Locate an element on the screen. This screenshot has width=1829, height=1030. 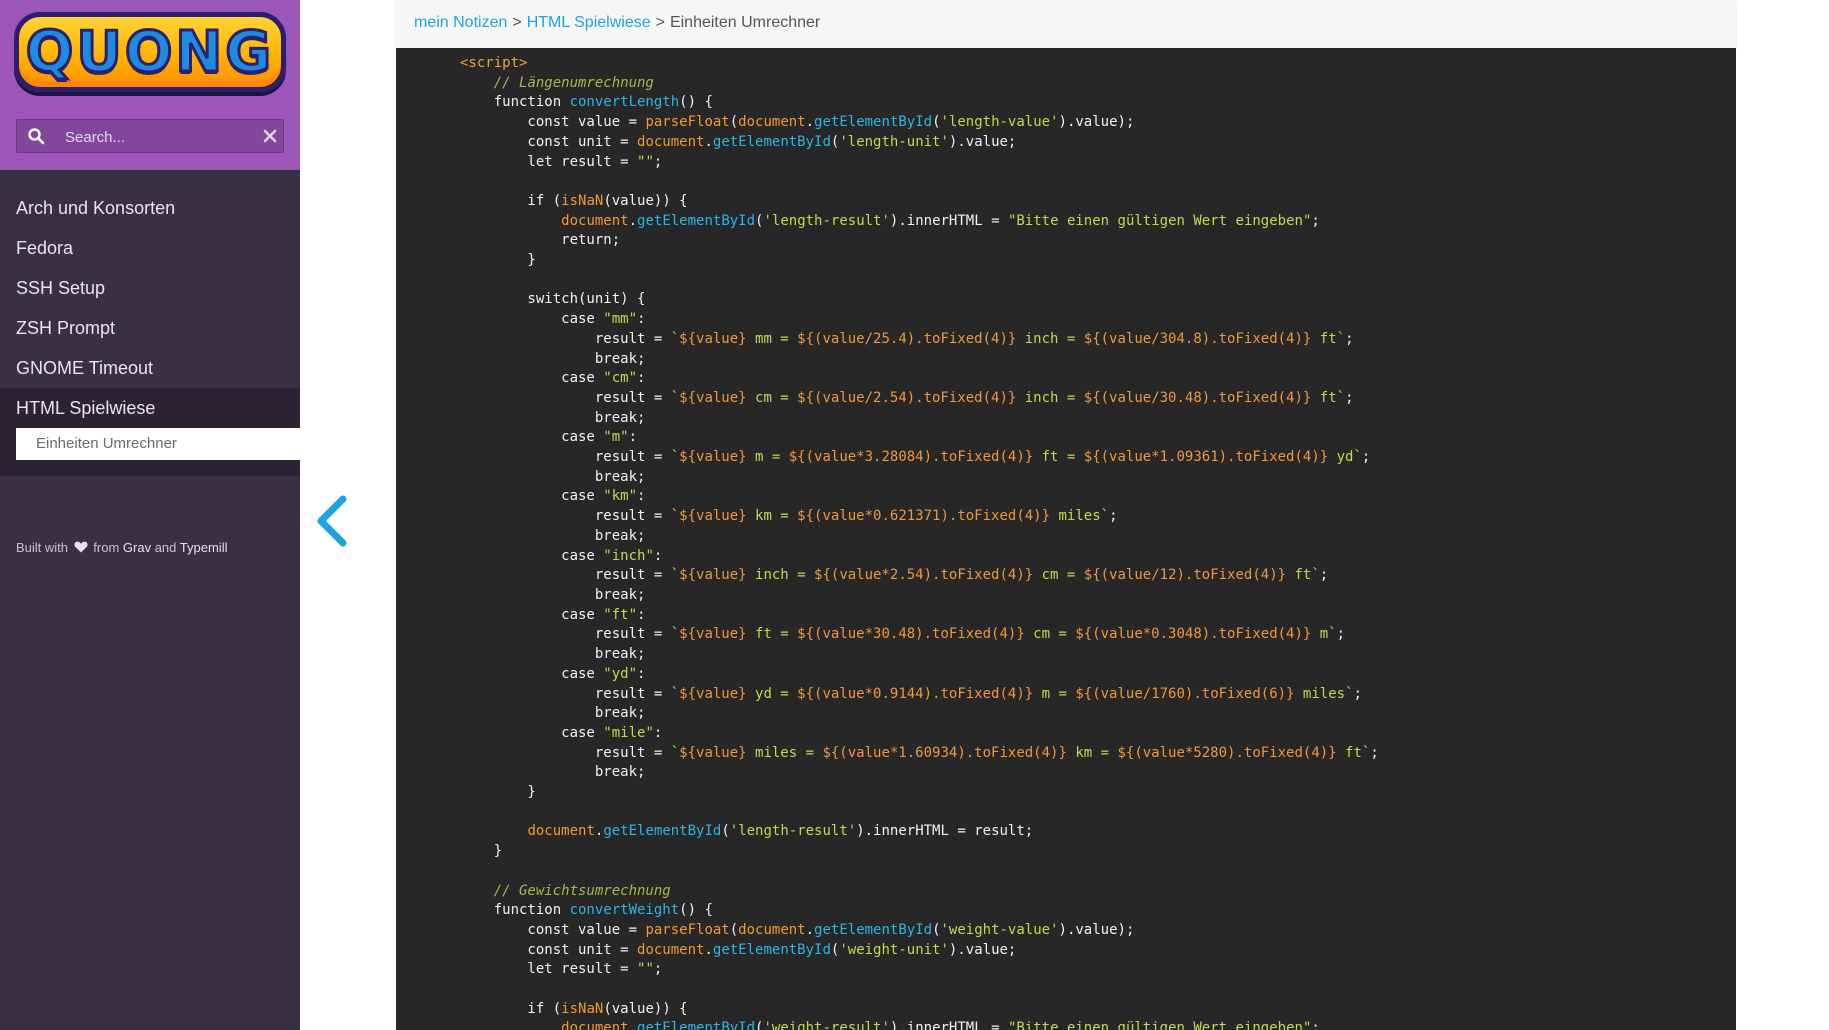
search-box is located at coordinates (150, 136).